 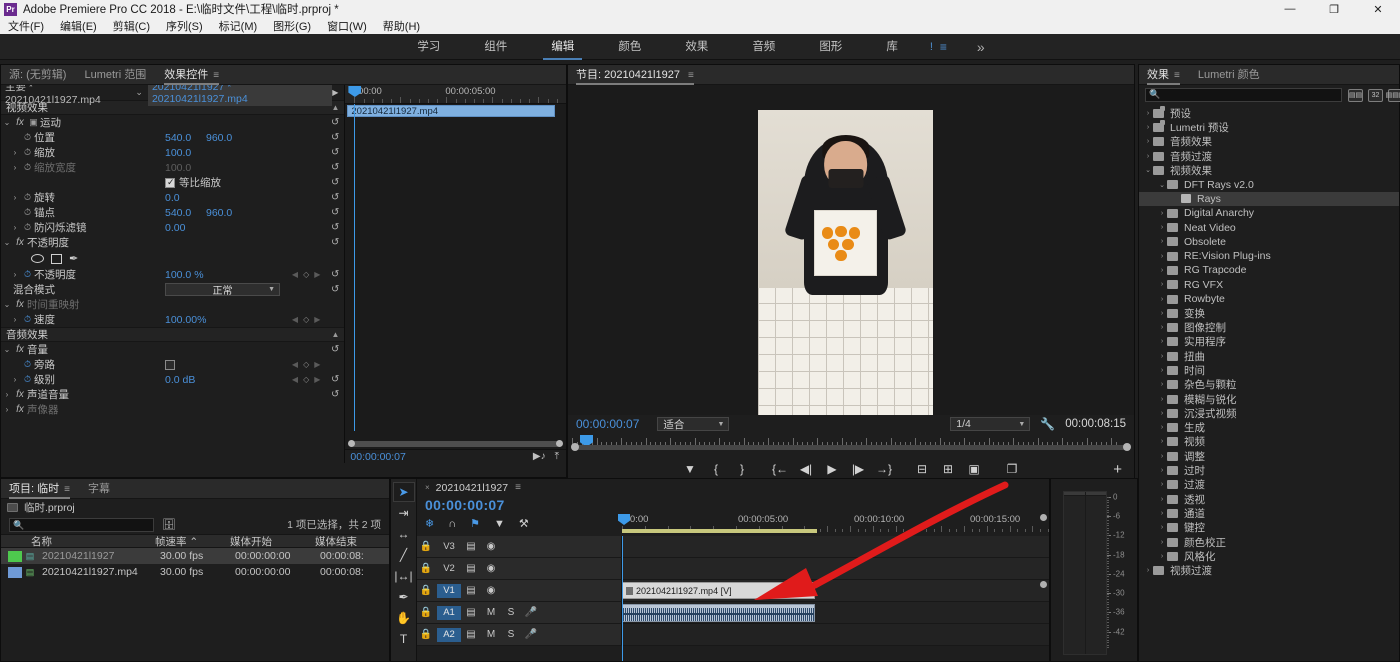 I want to click on effects-tree-item: › 时间, so click(x=1269, y=370).